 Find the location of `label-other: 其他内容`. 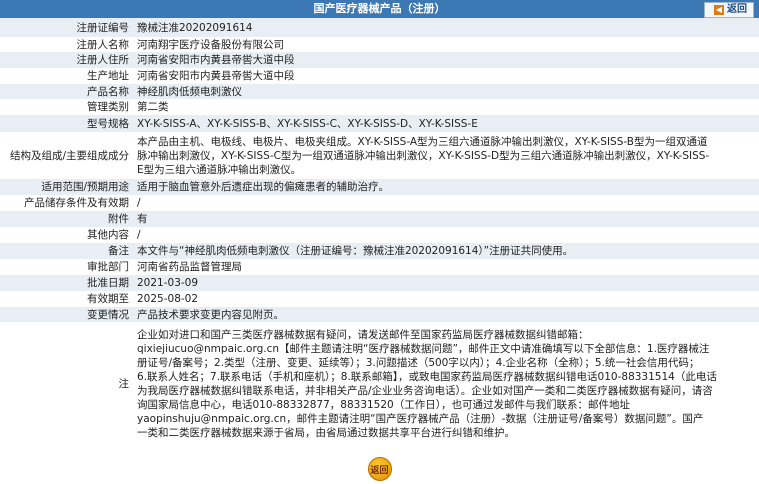

label-other: 其他内容 is located at coordinates (66, 235).